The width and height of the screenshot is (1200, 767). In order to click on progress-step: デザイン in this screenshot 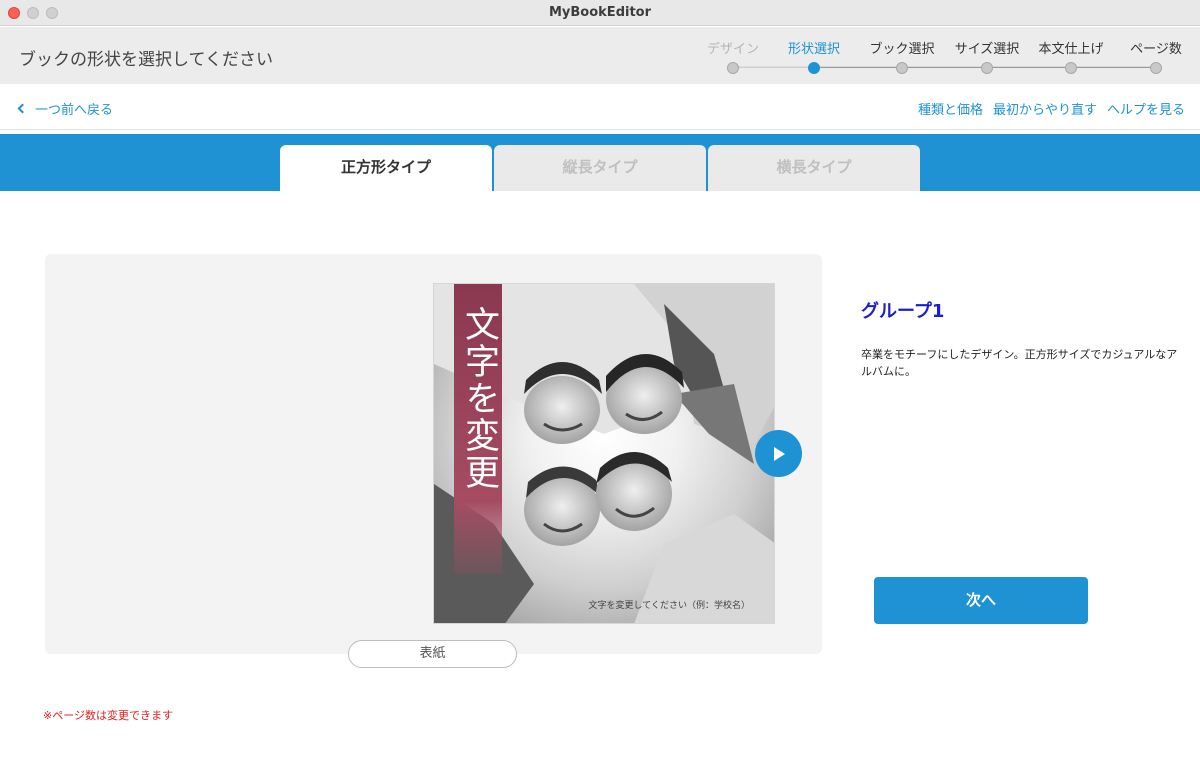, I will do `click(733, 56)`.